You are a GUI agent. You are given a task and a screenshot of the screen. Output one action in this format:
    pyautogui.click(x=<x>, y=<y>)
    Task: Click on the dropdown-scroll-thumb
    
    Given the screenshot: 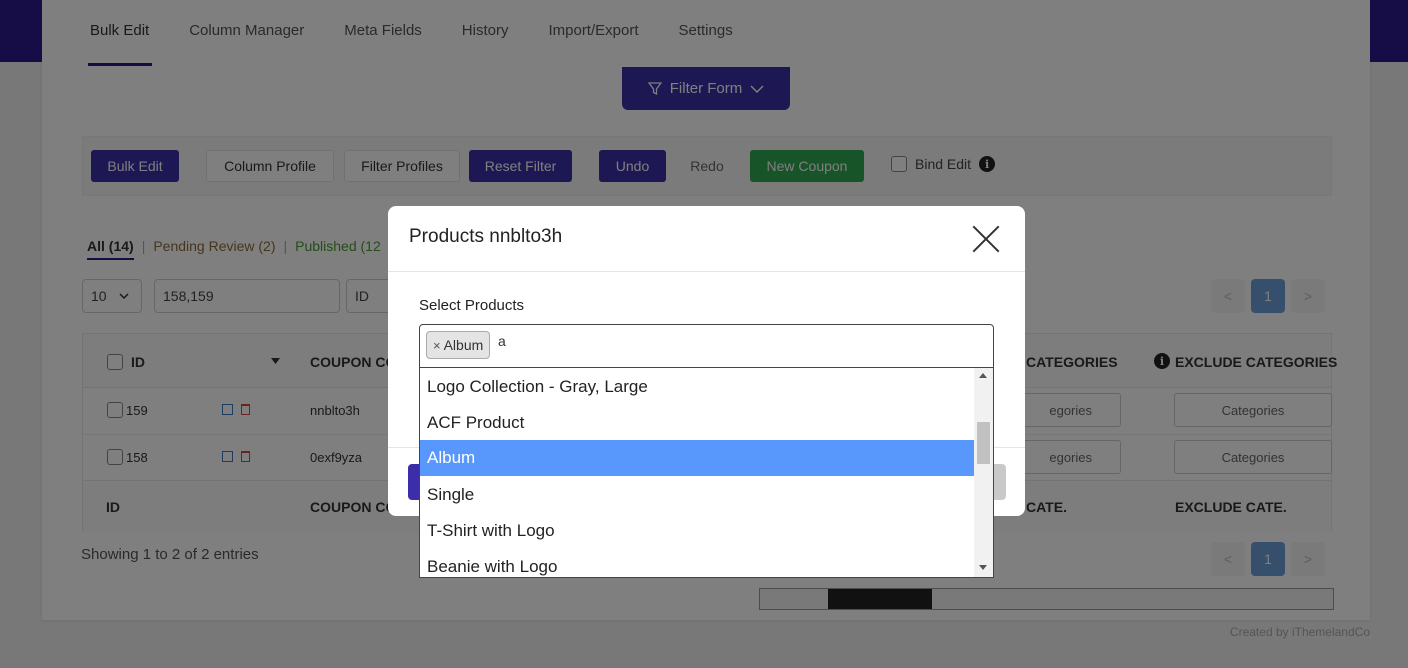 What is the action you would take?
    pyautogui.click(x=983, y=443)
    